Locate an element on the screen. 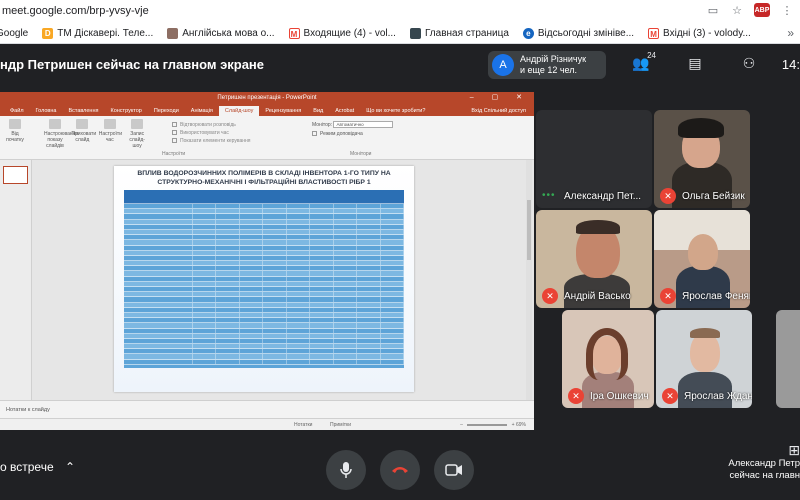 This screenshot has width=800, height=500. menu-dots-icon: ⋮ is located at coordinates (787, 10).